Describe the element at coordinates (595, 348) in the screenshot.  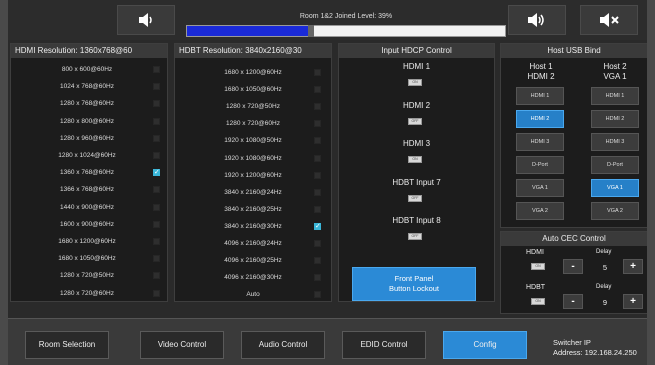
I see `switcher-ip-info: Switcher IP Address: 192.168.24.250` at that location.